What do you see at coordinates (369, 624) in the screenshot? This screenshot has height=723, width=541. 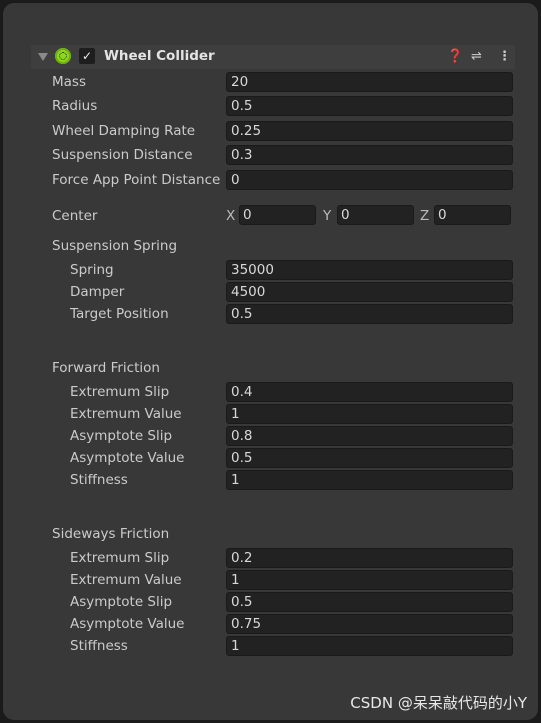 I see `sideways-asymptote-value-field: 0.75` at bounding box center [369, 624].